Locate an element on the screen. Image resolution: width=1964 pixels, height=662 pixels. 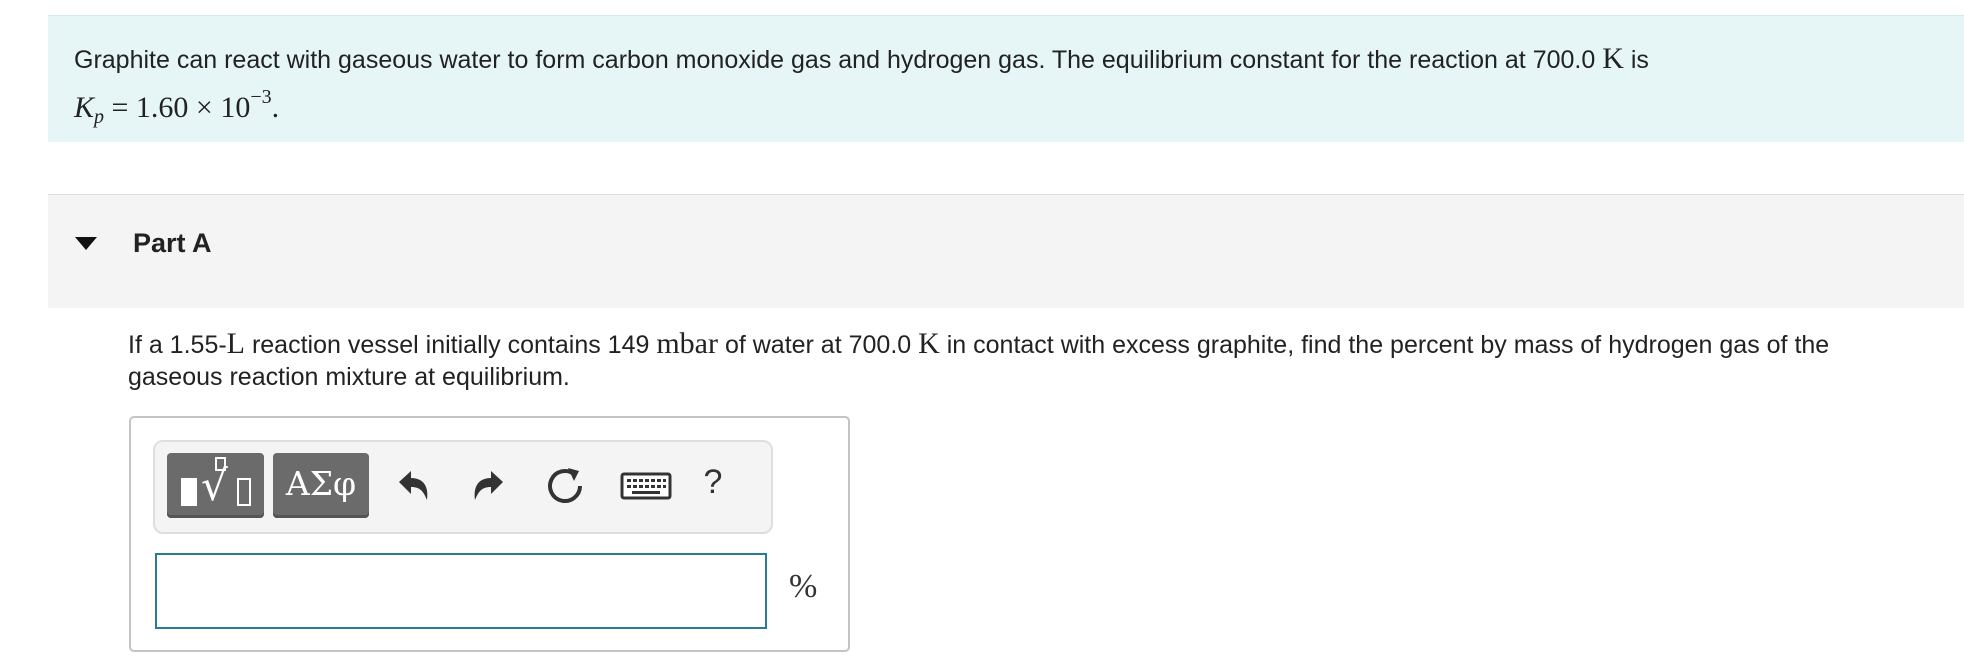
kp-subscript: p is located at coordinates (99, 117).